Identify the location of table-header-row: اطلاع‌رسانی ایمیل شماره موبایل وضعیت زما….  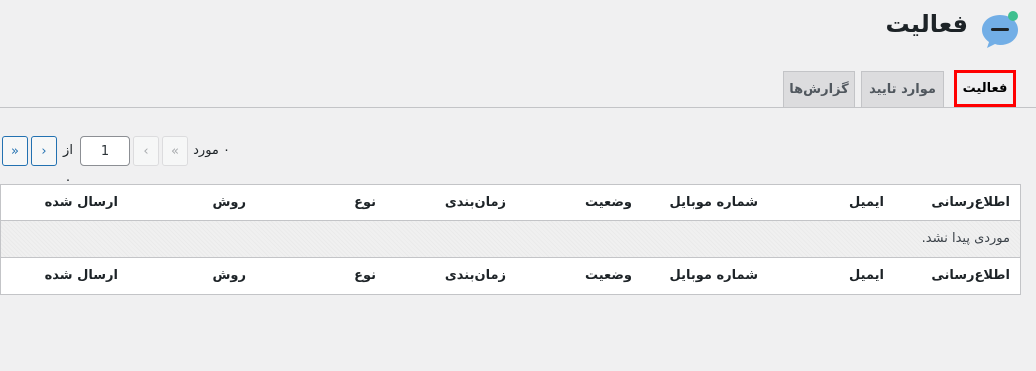
(510, 203).